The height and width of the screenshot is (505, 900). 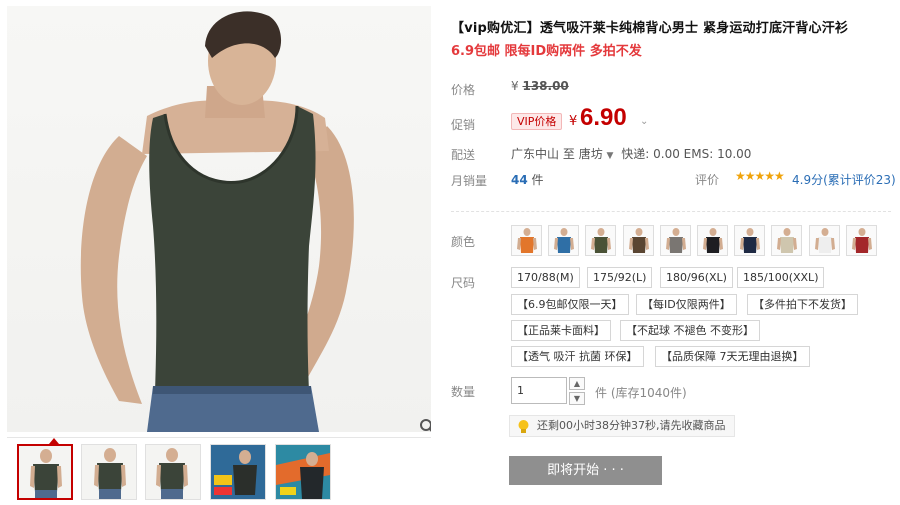 I want to click on coming-soon-button: 即将开始 · · ·, so click(x=585, y=470).